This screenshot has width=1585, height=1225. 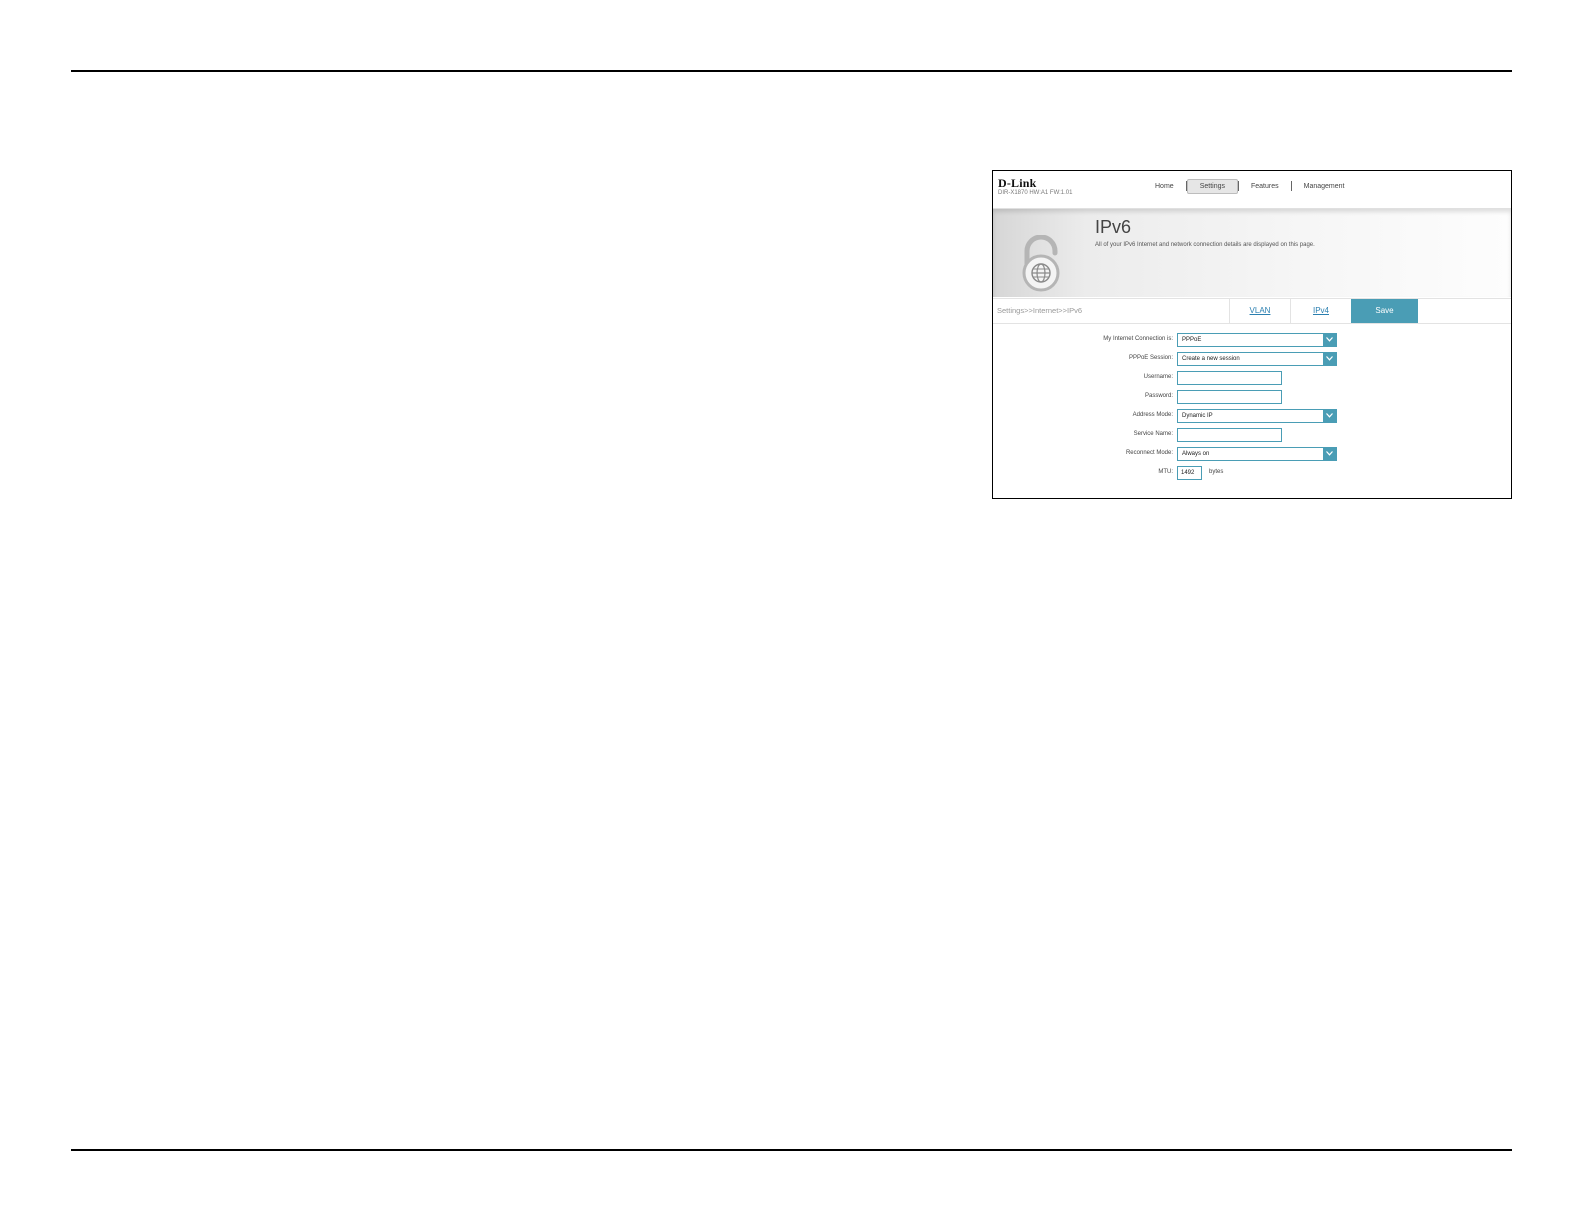 What do you see at coordinates (1257, 454) in the screenshot?
I see `reconnect-mode-select: Always on` at bounding box center [1257, 454].